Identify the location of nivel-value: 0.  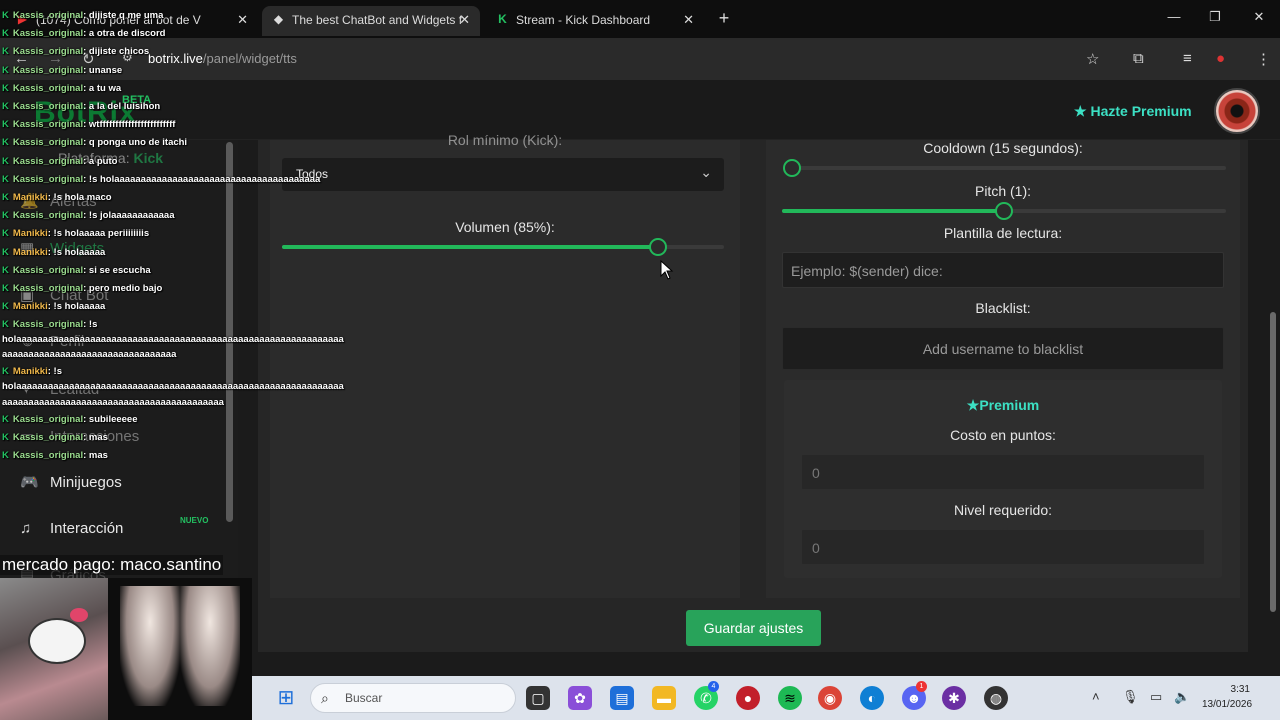
(816, 548).